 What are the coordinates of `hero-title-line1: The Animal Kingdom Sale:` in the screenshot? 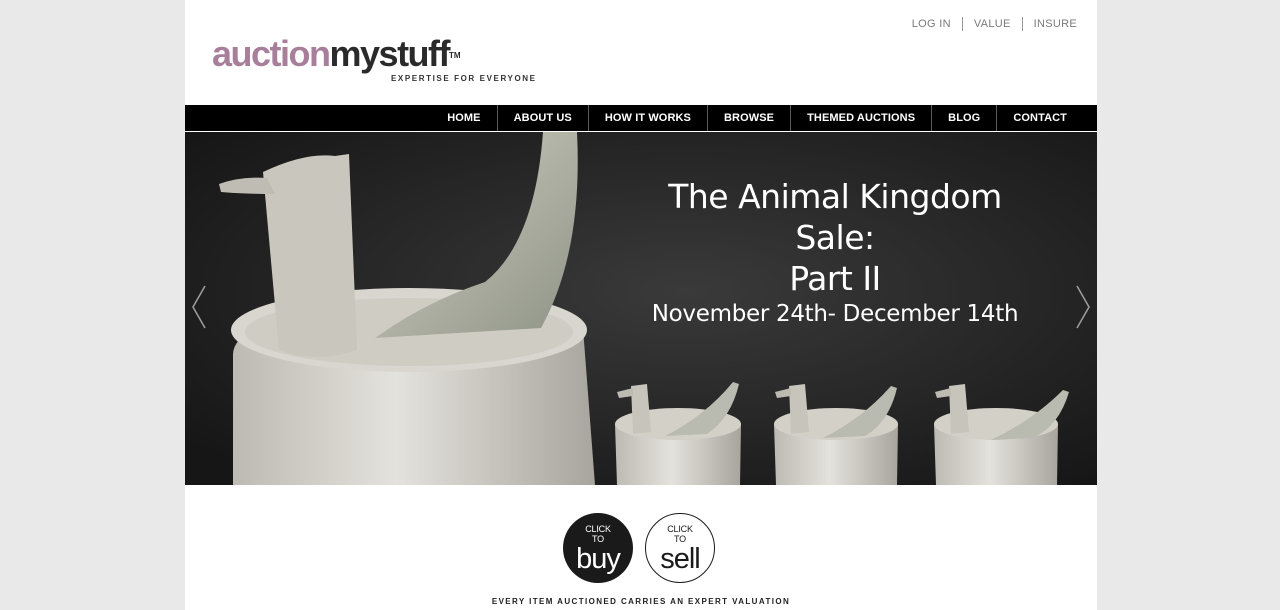 It's located at (835, 217).